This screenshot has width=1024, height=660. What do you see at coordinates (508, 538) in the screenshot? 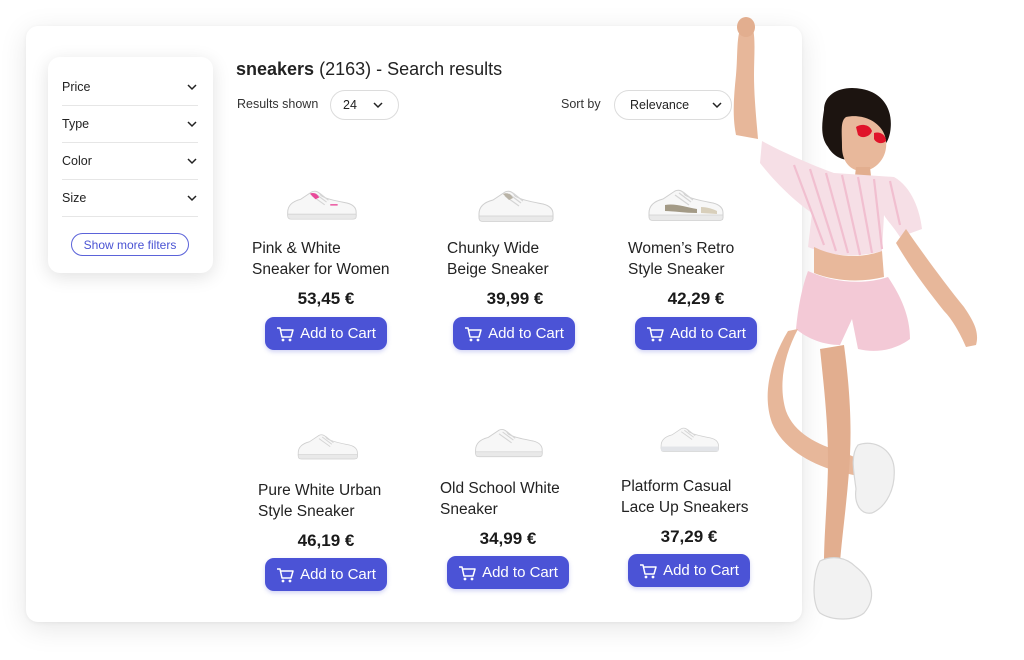
I see `product-price: 34,99 €` at bounding box center [508, 538].